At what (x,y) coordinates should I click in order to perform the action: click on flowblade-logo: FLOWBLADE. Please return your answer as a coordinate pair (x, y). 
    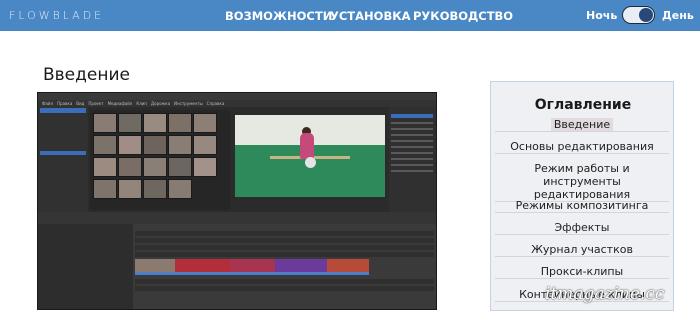
    Looking at the image, I should click on (56, 15).